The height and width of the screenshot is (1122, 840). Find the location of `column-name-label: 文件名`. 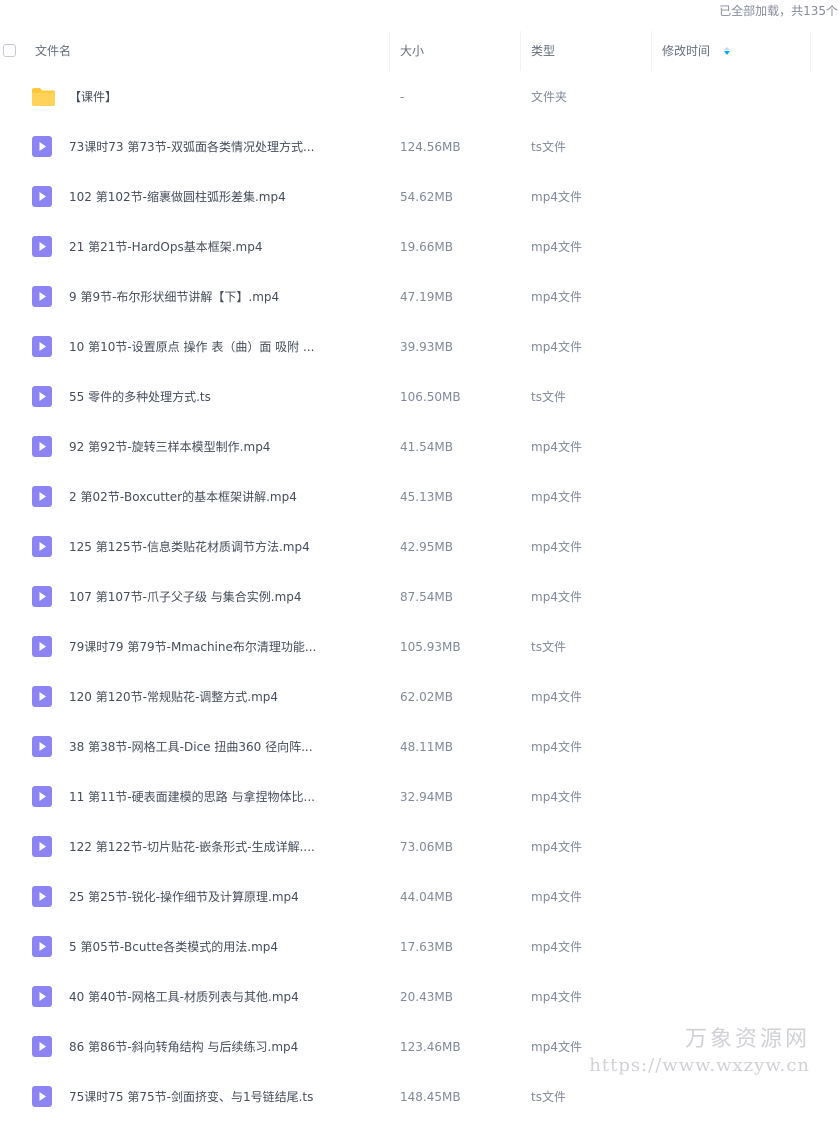

column-name-label: 文件名 is located at coordinates (53, 51).